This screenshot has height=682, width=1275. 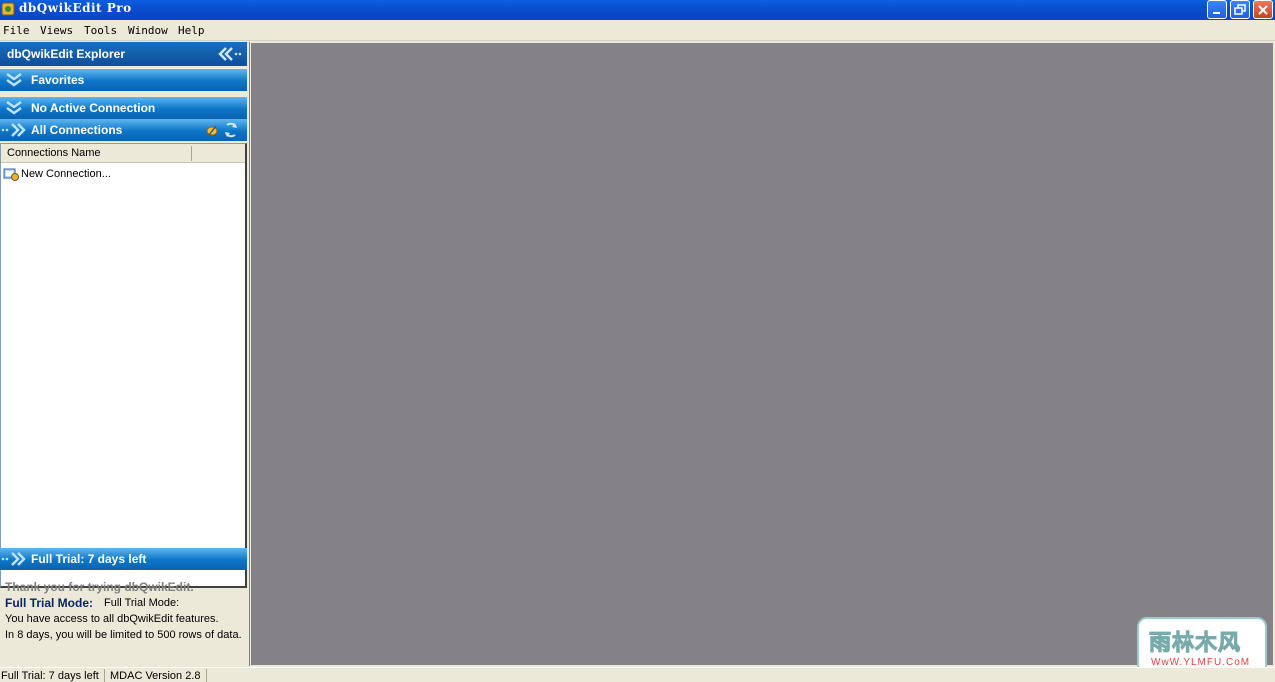 What do you see at coordinates (100, 30) in the screenshot?
I see `menu-tools: Tools` at bounding box center [100, 30].